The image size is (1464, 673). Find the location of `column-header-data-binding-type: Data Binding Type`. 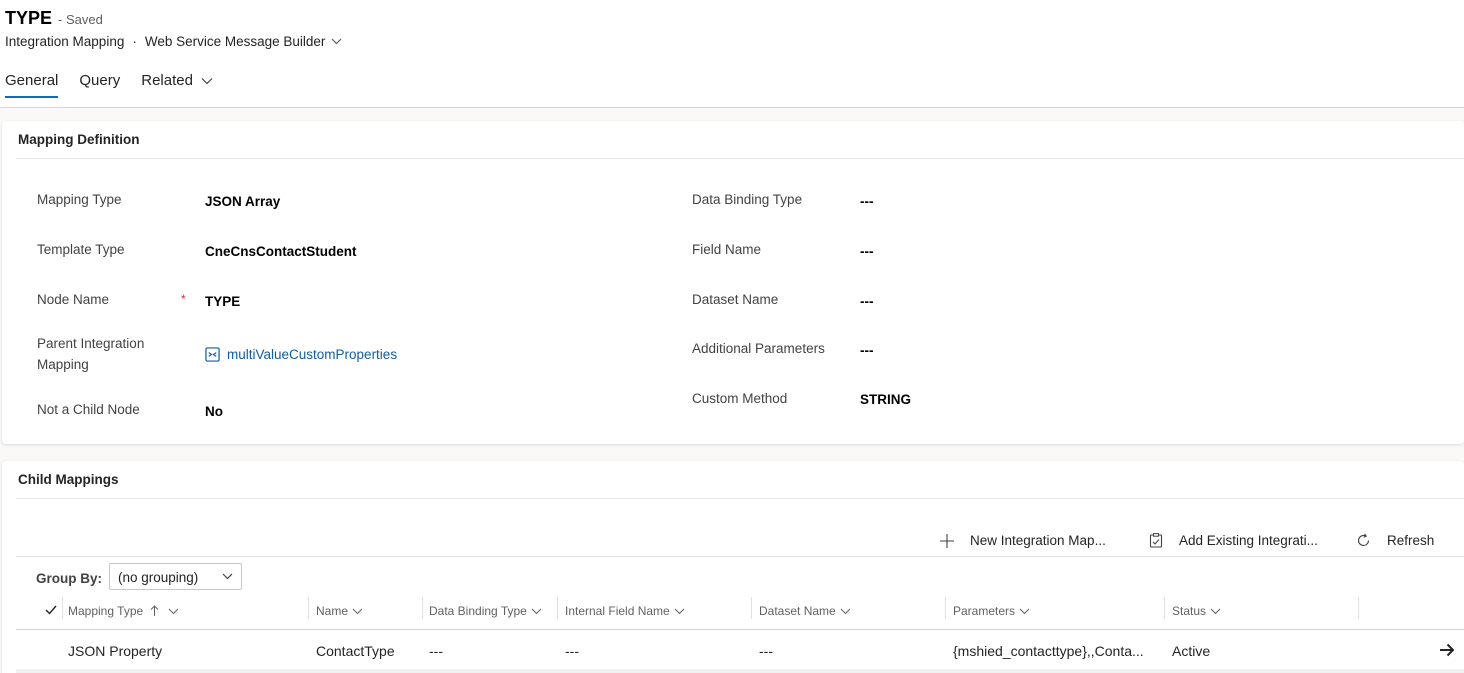

column-header-data-binding-type: Data Binding Type is located at coordinates (485, 611).